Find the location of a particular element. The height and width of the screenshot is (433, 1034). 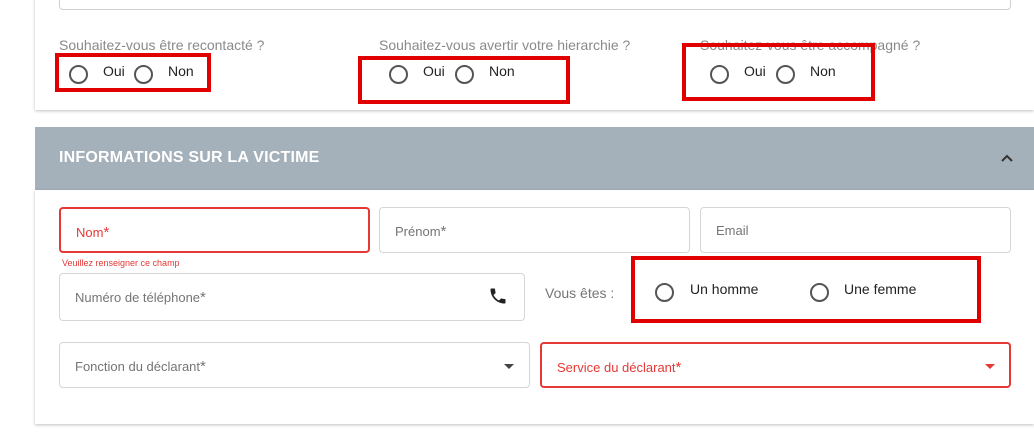

chevron-up-icon is located at coordinates (1007, 158).